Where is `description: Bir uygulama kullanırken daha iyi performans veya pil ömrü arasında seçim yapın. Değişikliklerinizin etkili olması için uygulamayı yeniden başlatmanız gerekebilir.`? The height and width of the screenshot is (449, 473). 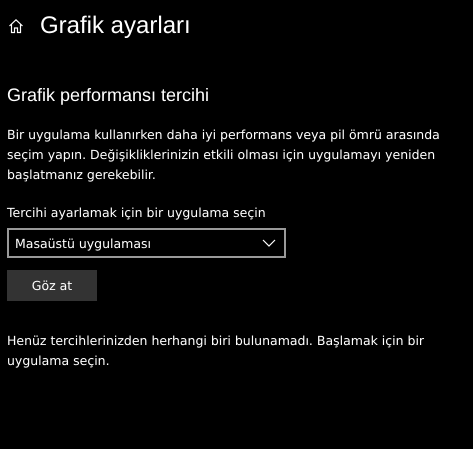
description: Bir uygulama kullanırken daha iyi performans veya pil ömrü arasında seçim yapın. Değişikliklerinizin etkili olması için uygulamayı yeniden başlatmanız gerekebilir. is located at coordinates (224, 155).